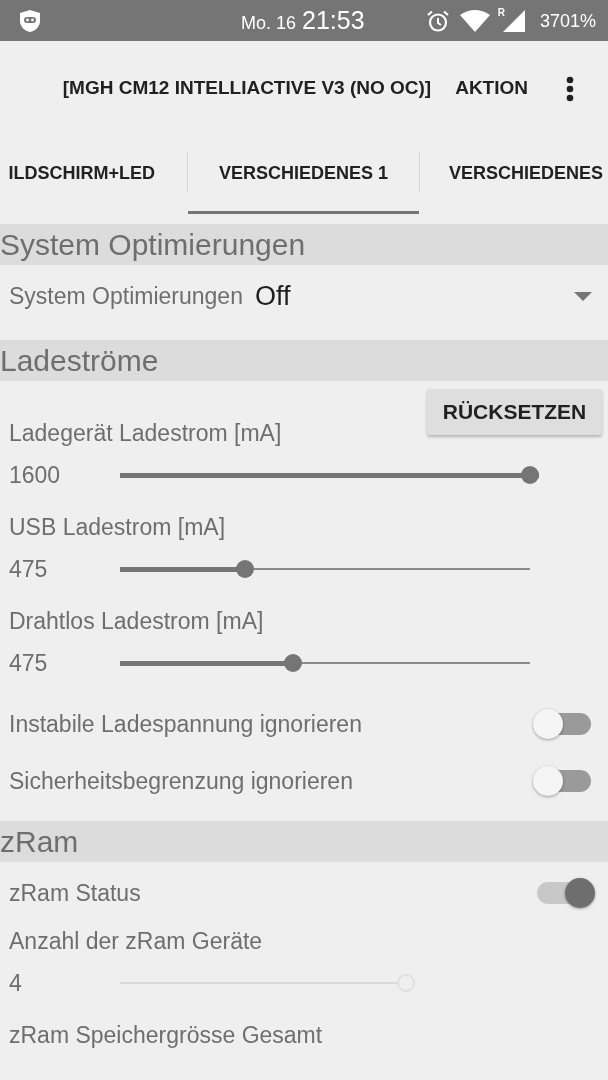 The height and width of the screenshot is (1080, 608). I want to click on status-date: Mo. 16, so click(269, 23).